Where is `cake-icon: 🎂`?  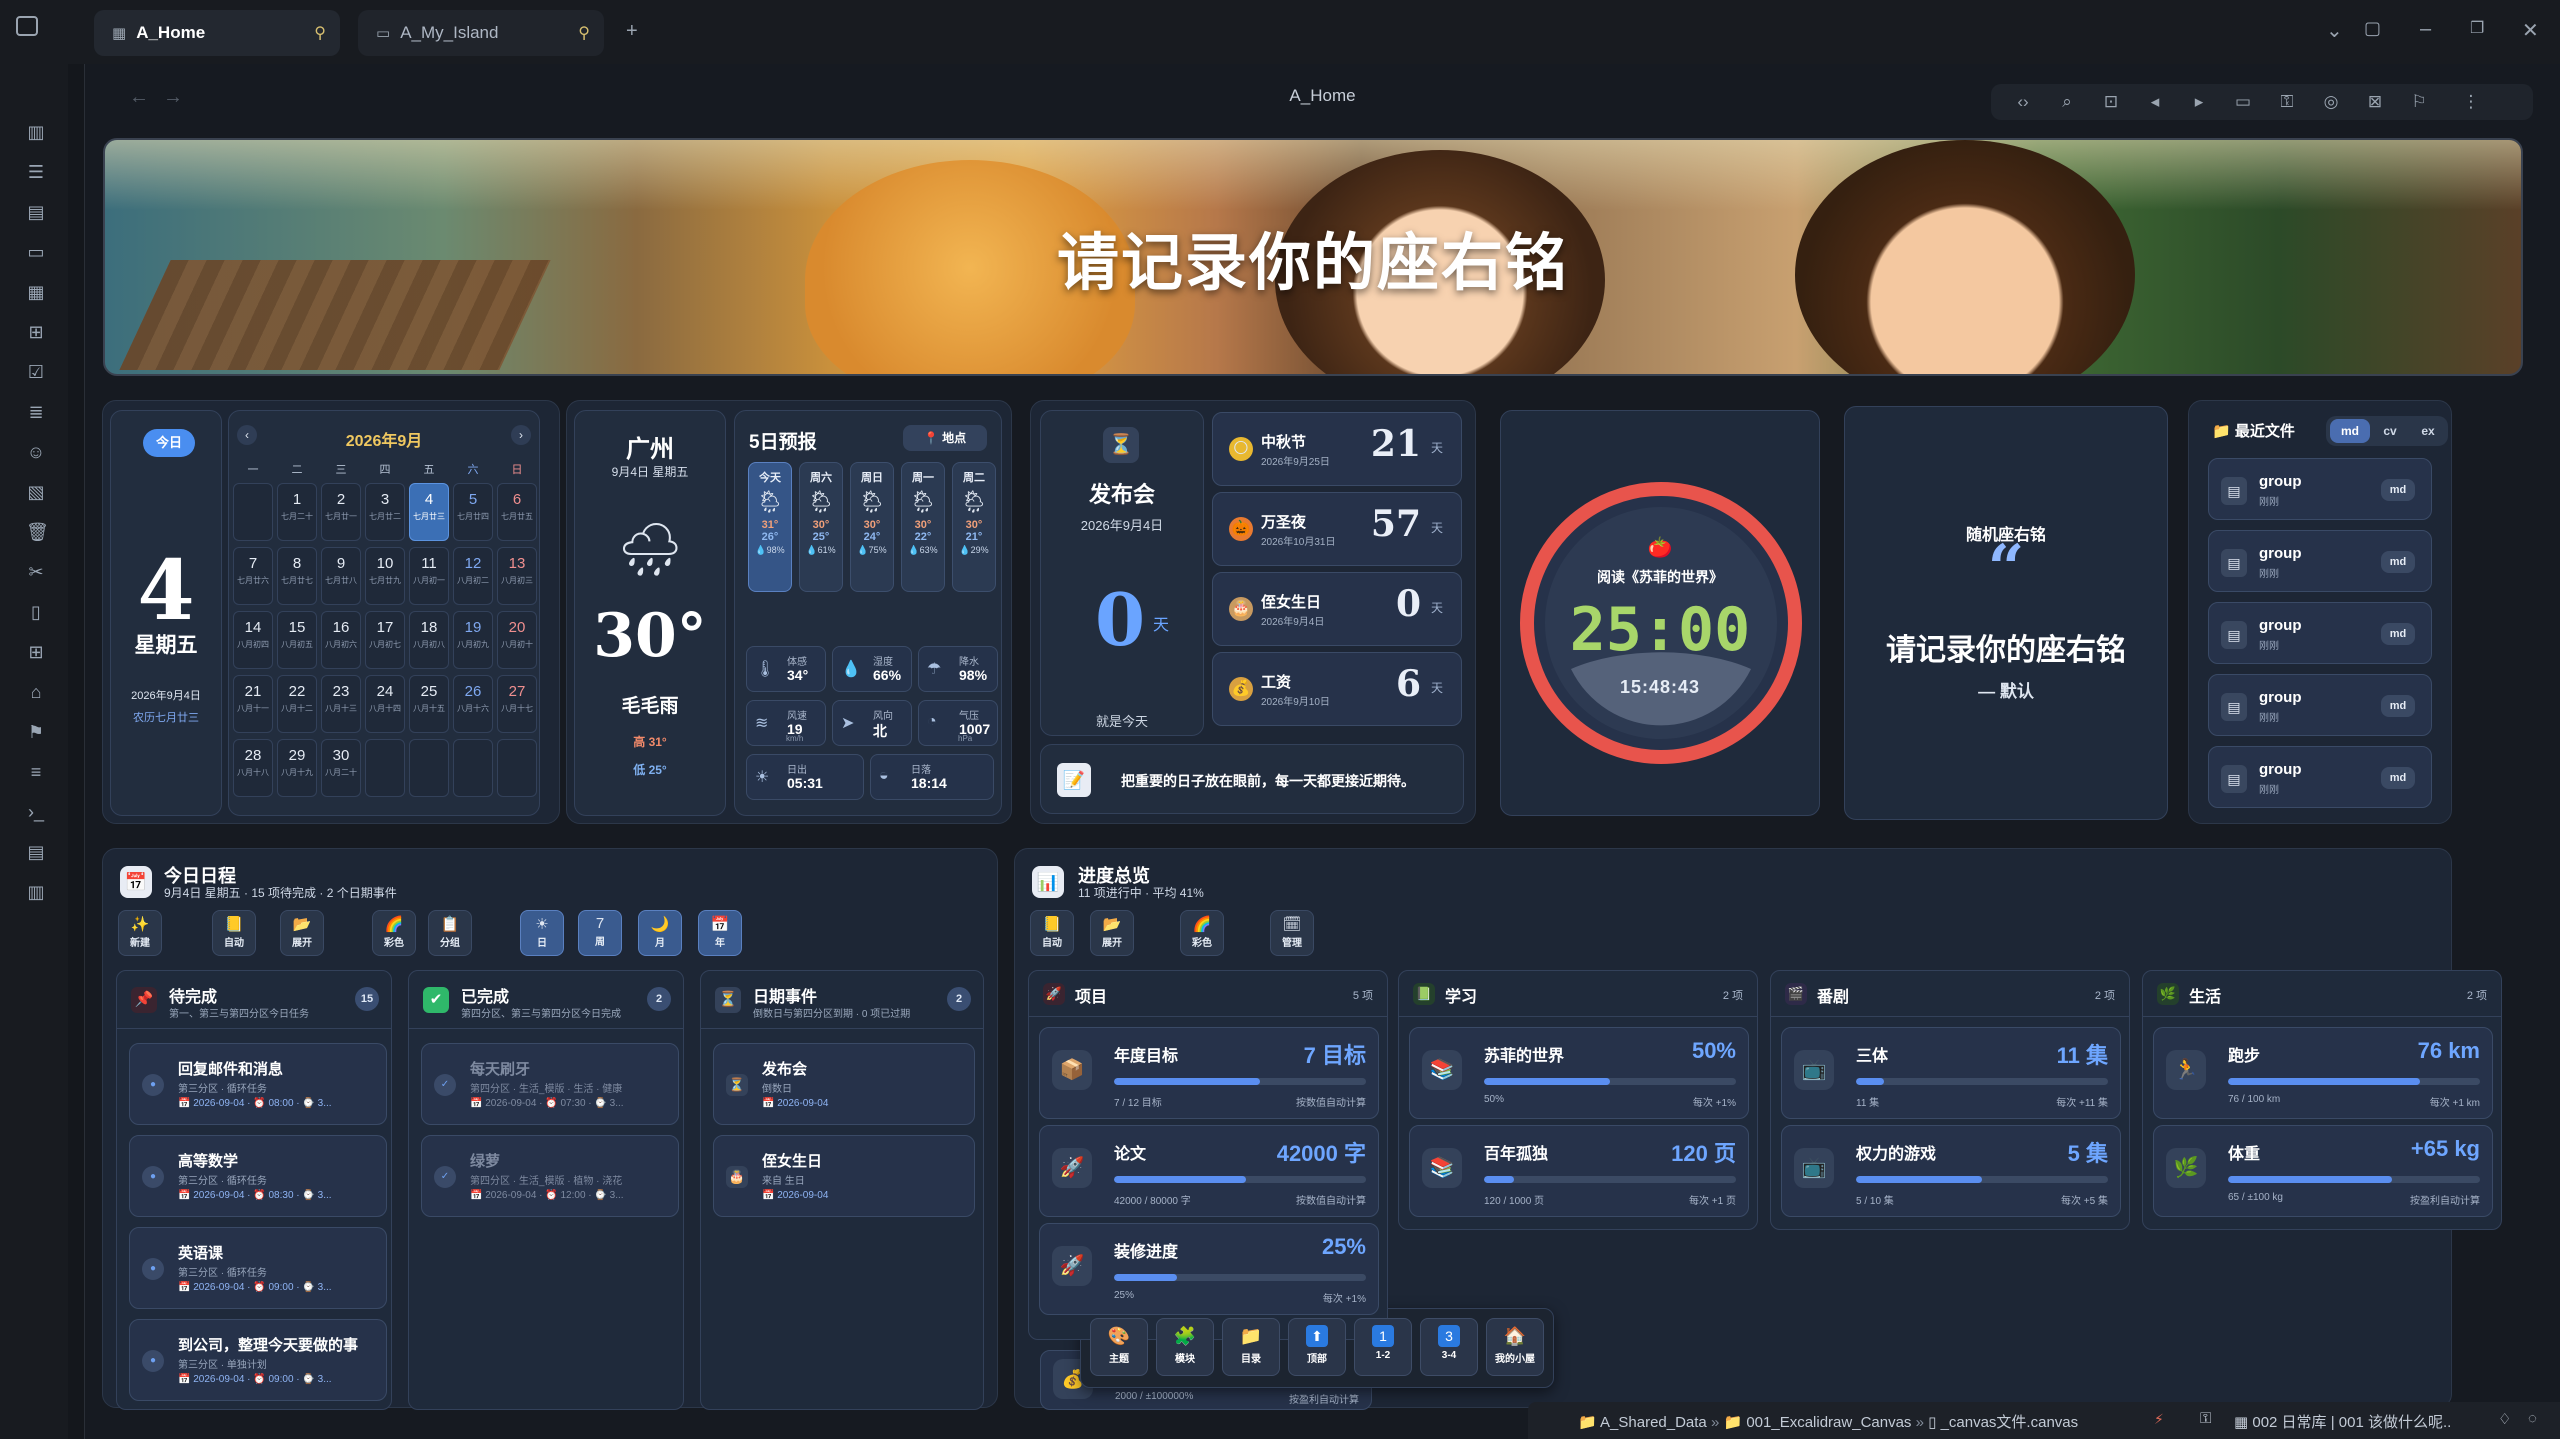 cake-icon: 🎂 is located at coordinates (737, 1177).